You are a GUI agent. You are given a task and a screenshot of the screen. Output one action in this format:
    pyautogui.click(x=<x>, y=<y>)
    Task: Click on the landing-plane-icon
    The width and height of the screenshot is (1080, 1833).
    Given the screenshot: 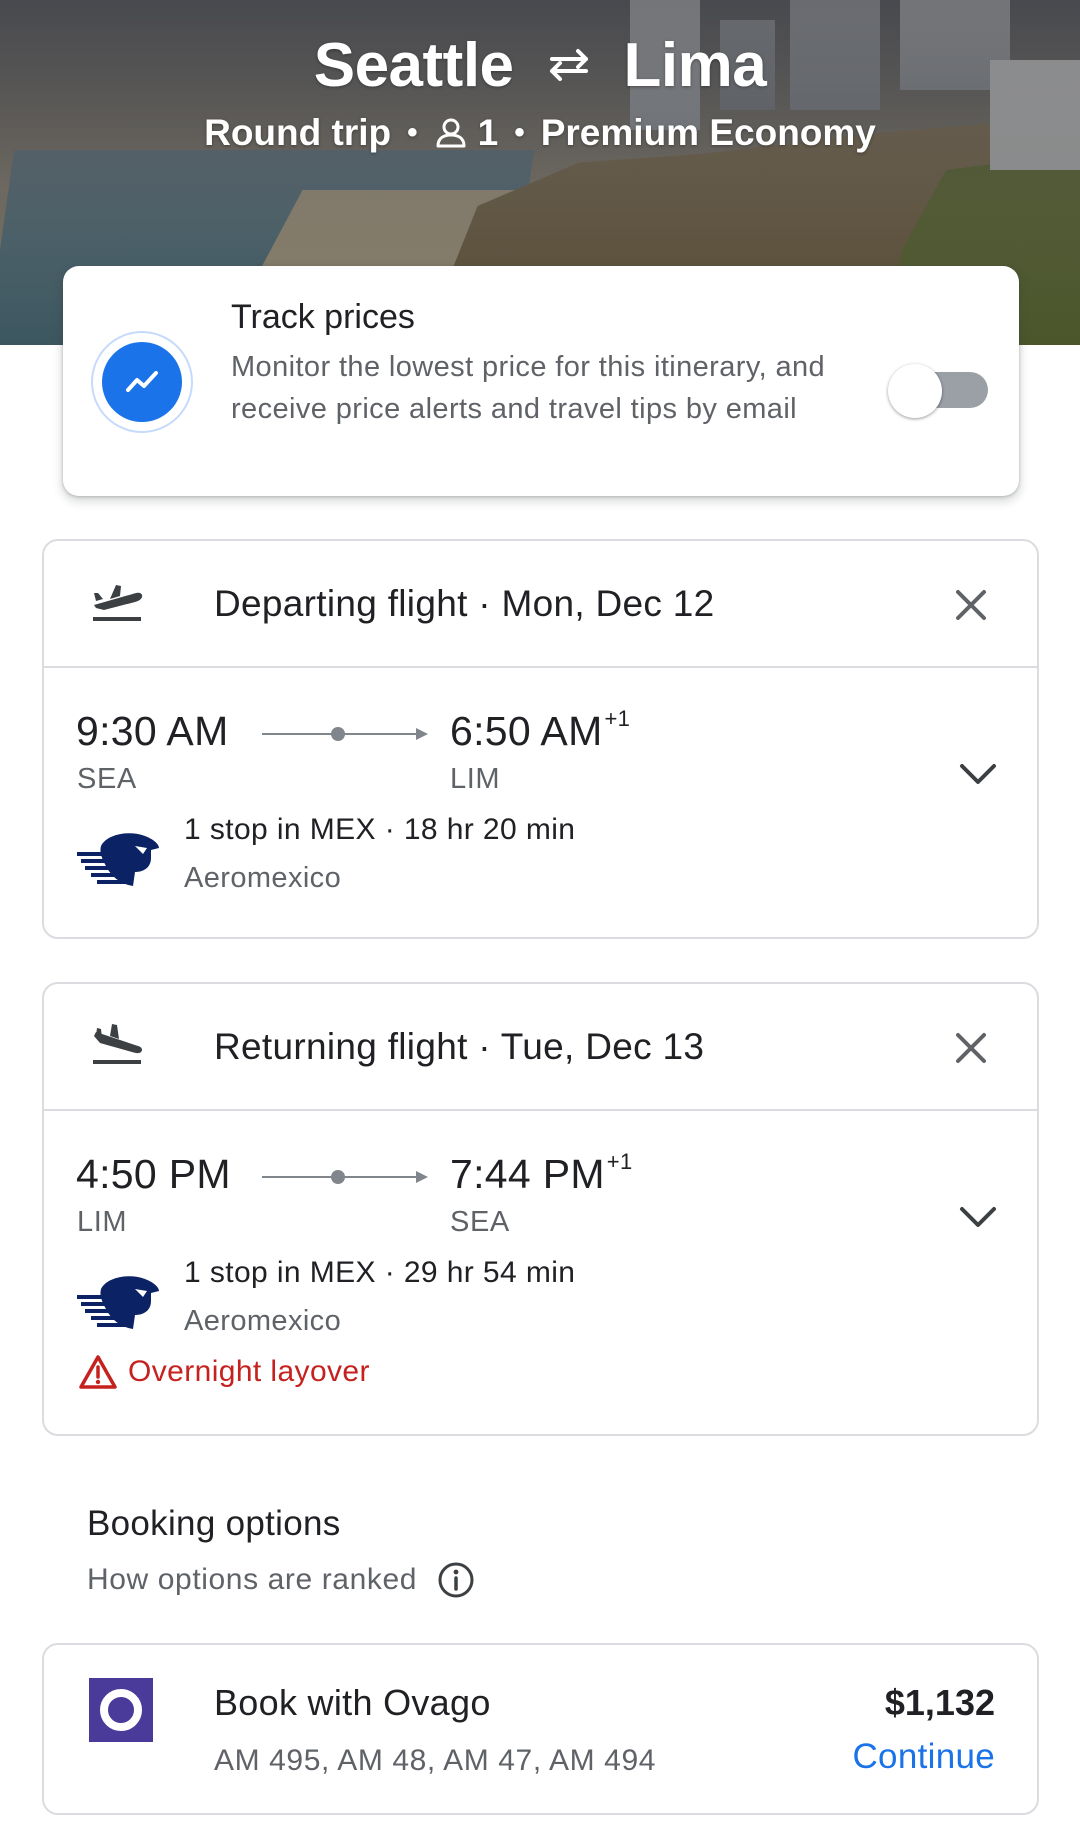 What is the action you would take?
    pyautogui.click(x=117, y=1044)
    